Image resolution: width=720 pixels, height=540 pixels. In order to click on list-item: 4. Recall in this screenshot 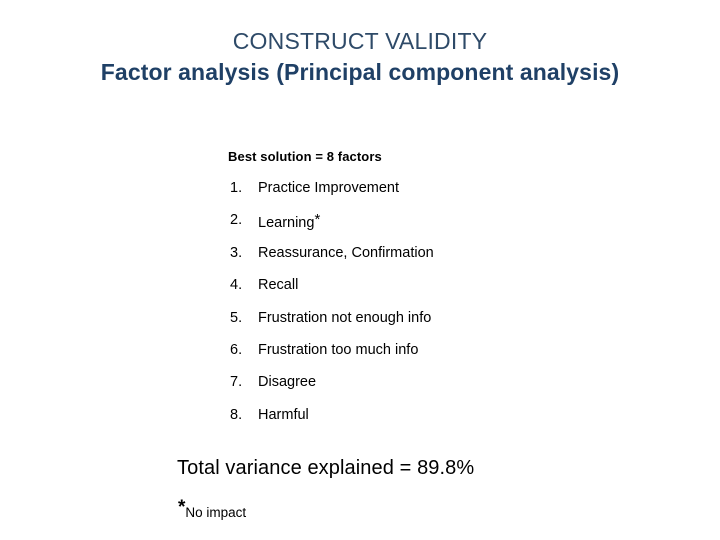, I will do `click(448, 291)`.